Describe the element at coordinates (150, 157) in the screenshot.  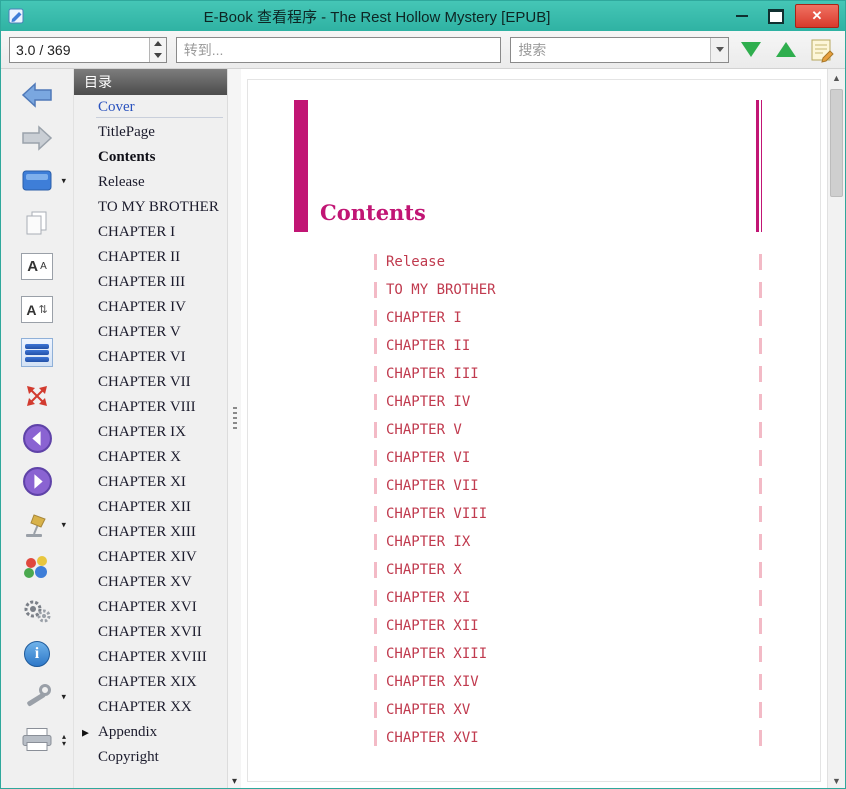
I see `toc-item: Contents` at that location.